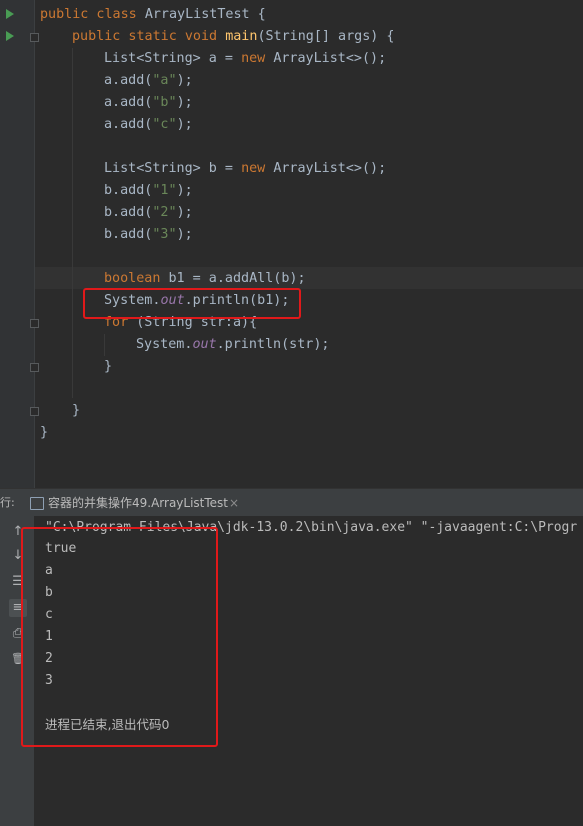 The image size is (583, 826). What do you see at coordinates (204, 344) in the screenshot?
I see `static-field: out` at bounding box center [204, 344].